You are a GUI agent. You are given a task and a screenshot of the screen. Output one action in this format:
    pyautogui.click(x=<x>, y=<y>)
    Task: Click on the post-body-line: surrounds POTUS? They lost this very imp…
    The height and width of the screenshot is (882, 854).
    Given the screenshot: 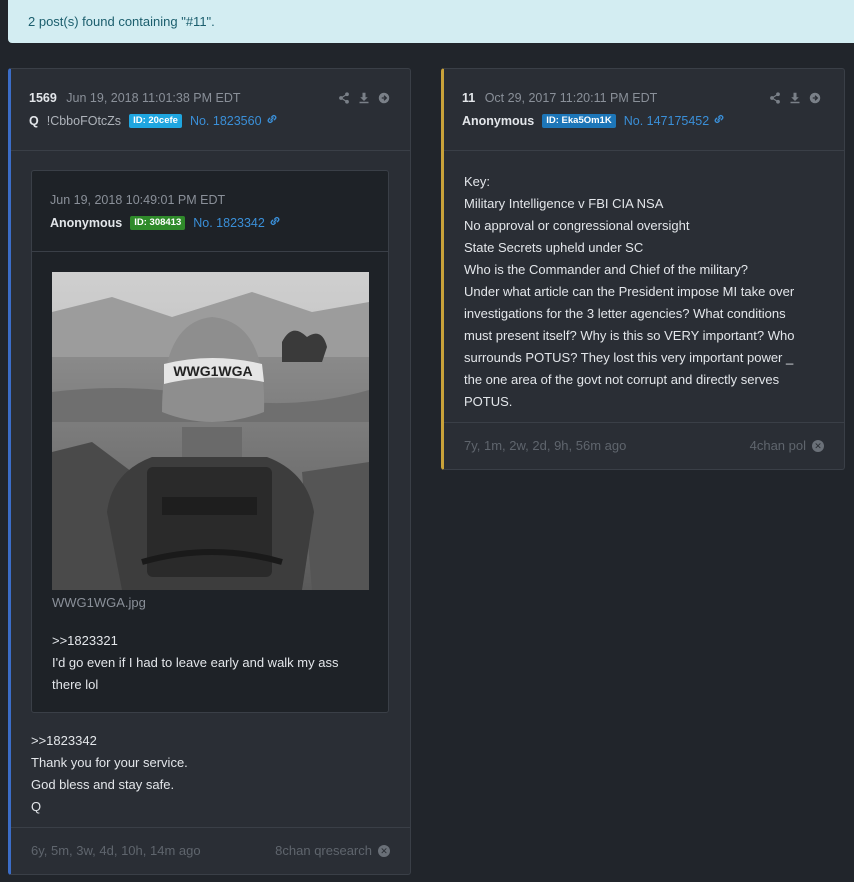 What is the action you would take?
    pyautogui.click(x=629, y=357)
    